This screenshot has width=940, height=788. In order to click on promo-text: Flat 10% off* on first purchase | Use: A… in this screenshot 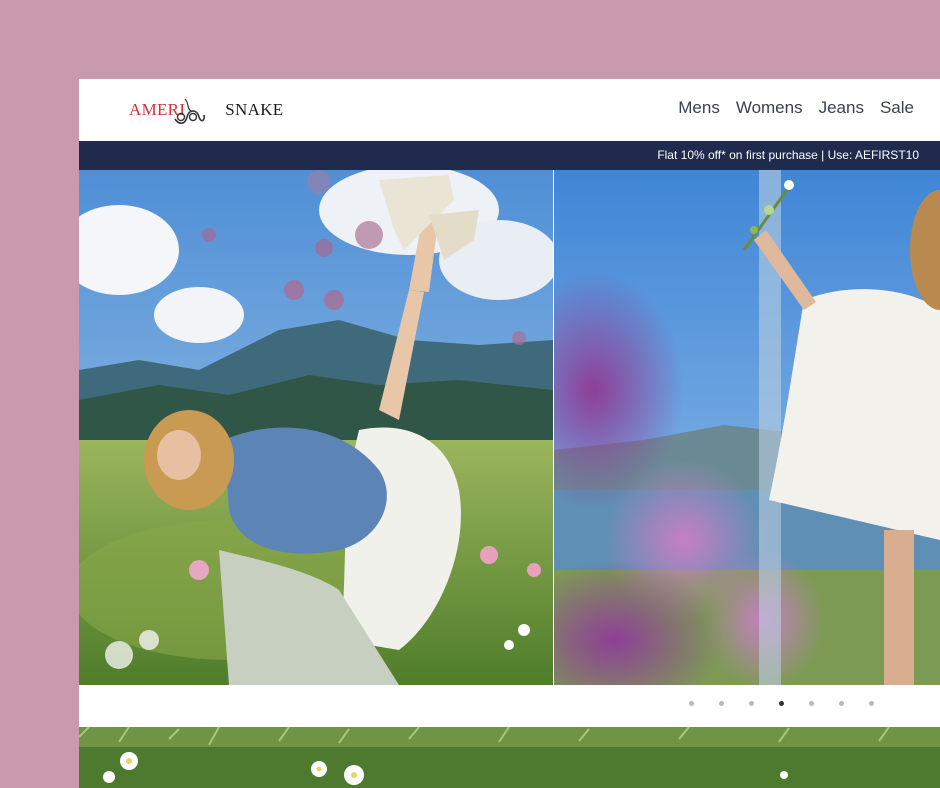, I will do `click(788, 155)`.